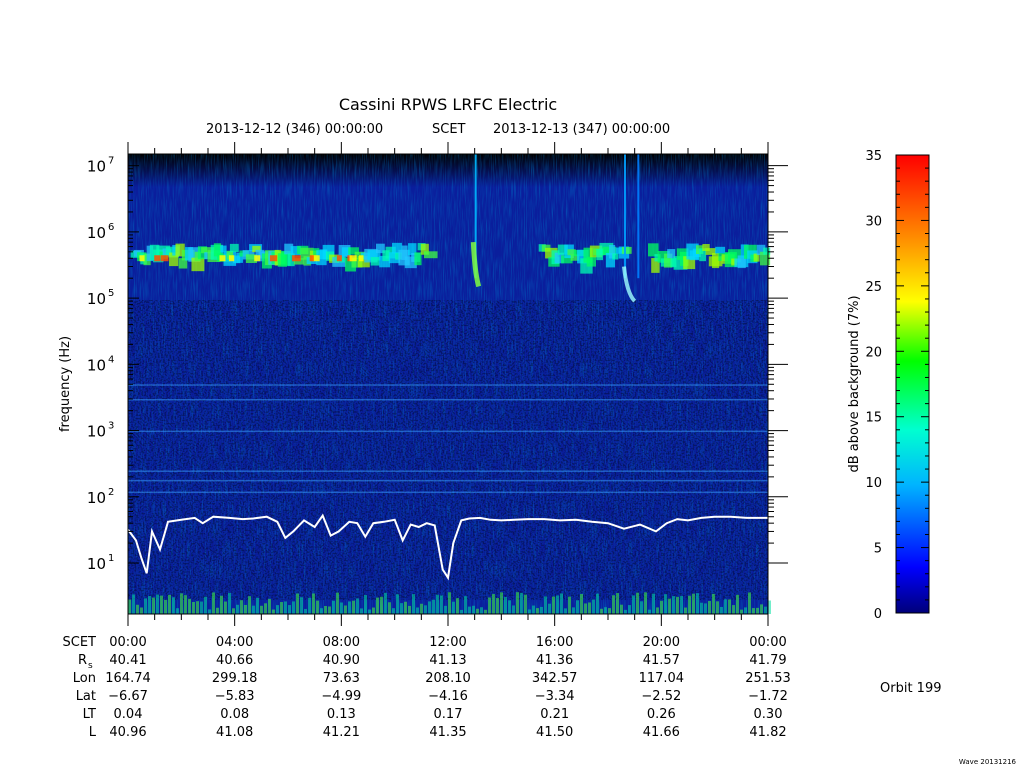 The image size is (1024, 768). What do you see at coordinates (96, 233) in the screenshot?
I see `y-tick-label-base: 10` at bounding box center [96, 233].